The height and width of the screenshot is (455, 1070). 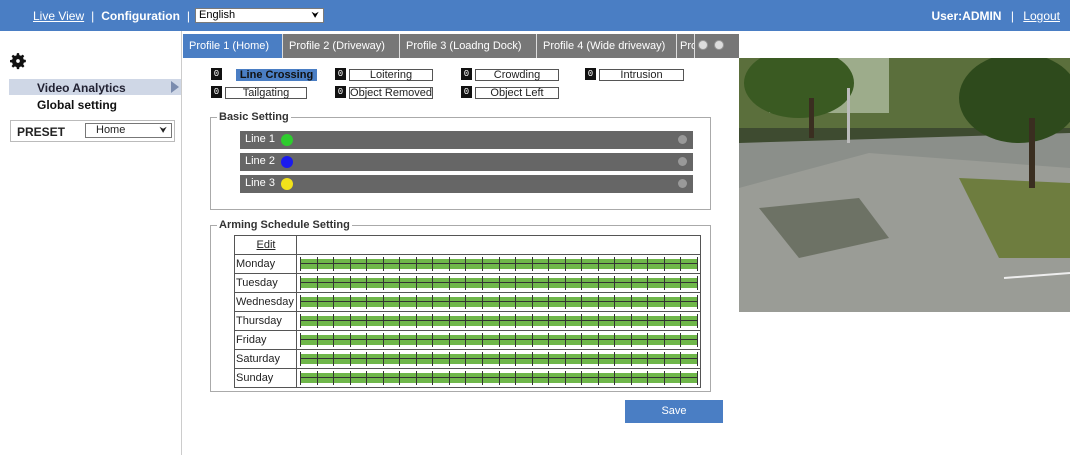 What do you see at coordinates (95, 87) in the screenshot?
I see `sidebar-item-video-analytics: Video Analytics` at bounding box center [95, 87].